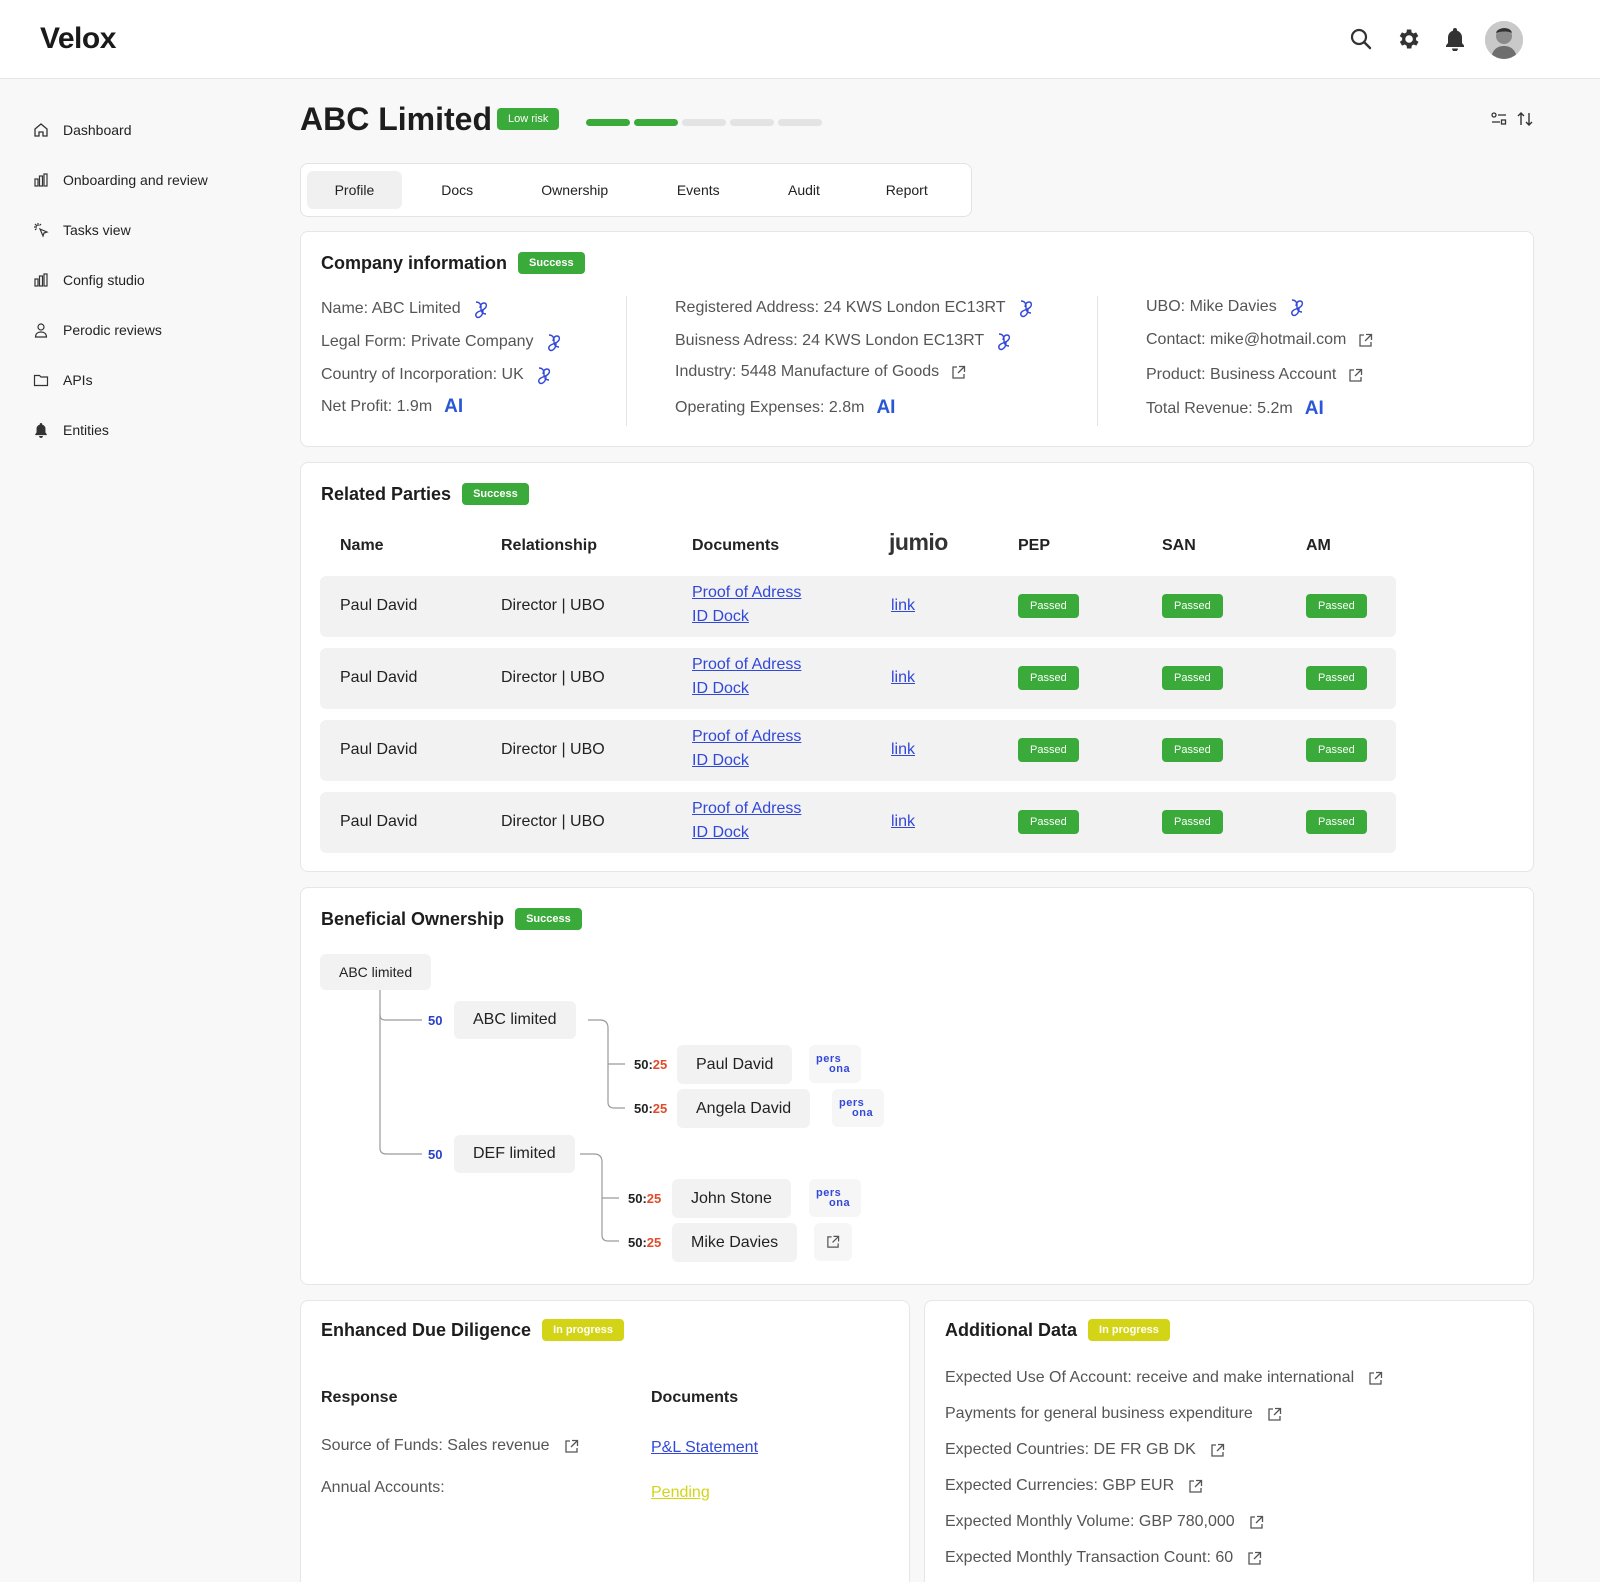  Describe the element at coordinates (575, 190) in the screenshot. I see `tab-ownership: Ownership` at that location.